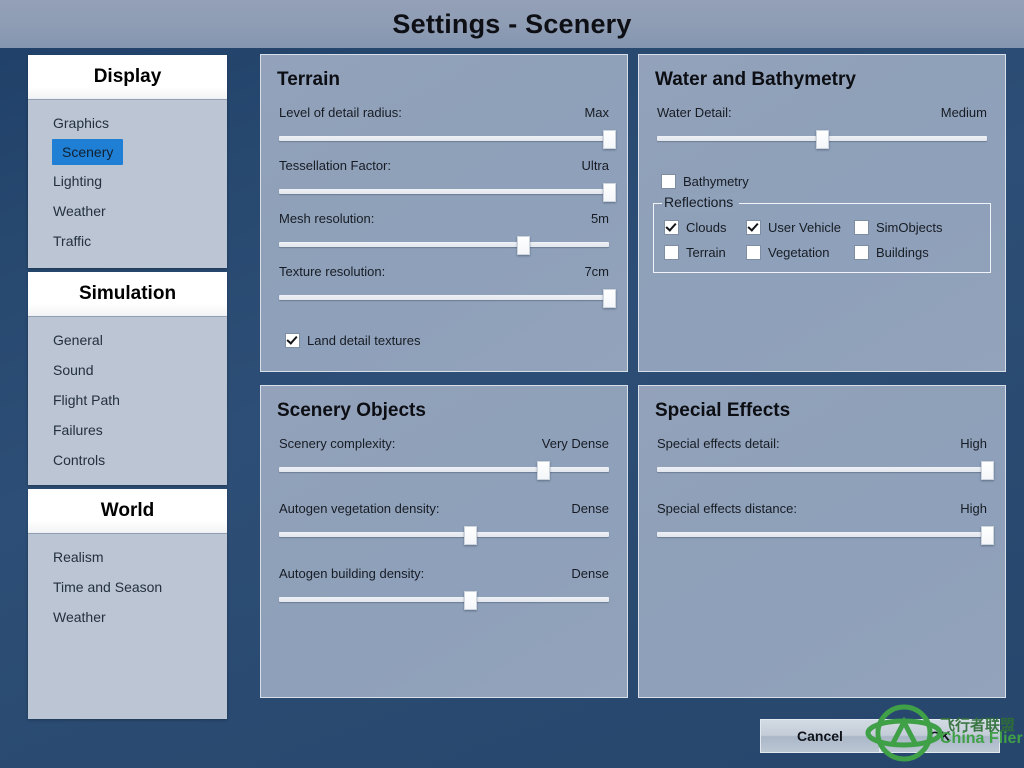 Image resolution: width=1024 pixels, height=768 pixels. What do you see at coordinates (963, 112) in the screenshot?
I see `slider-value: Medium` at bounding box center [963, 112].